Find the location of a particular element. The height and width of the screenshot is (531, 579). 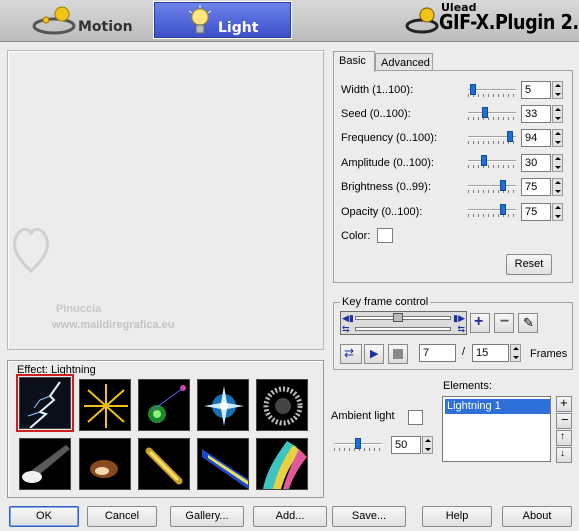

range-track is located at coordinates (403, 329).